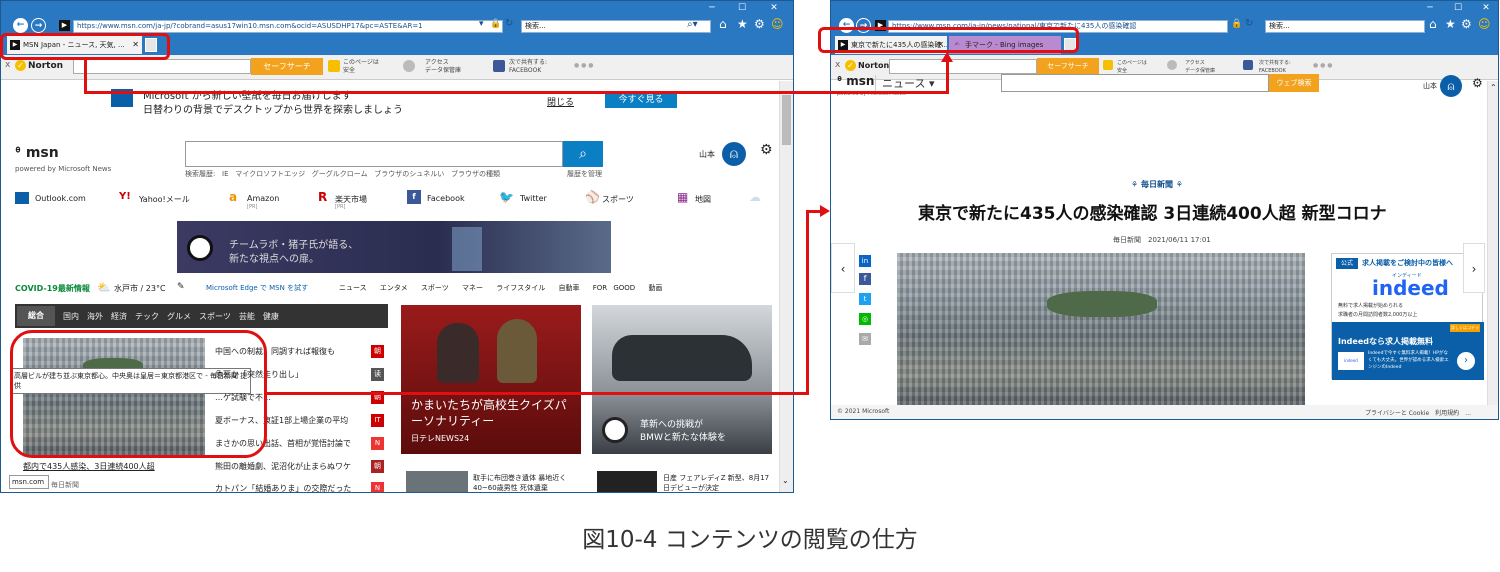  Describe the element at coordinates (36, 316) in the screenshot. I see `news-tab-general: 総合` at that location.